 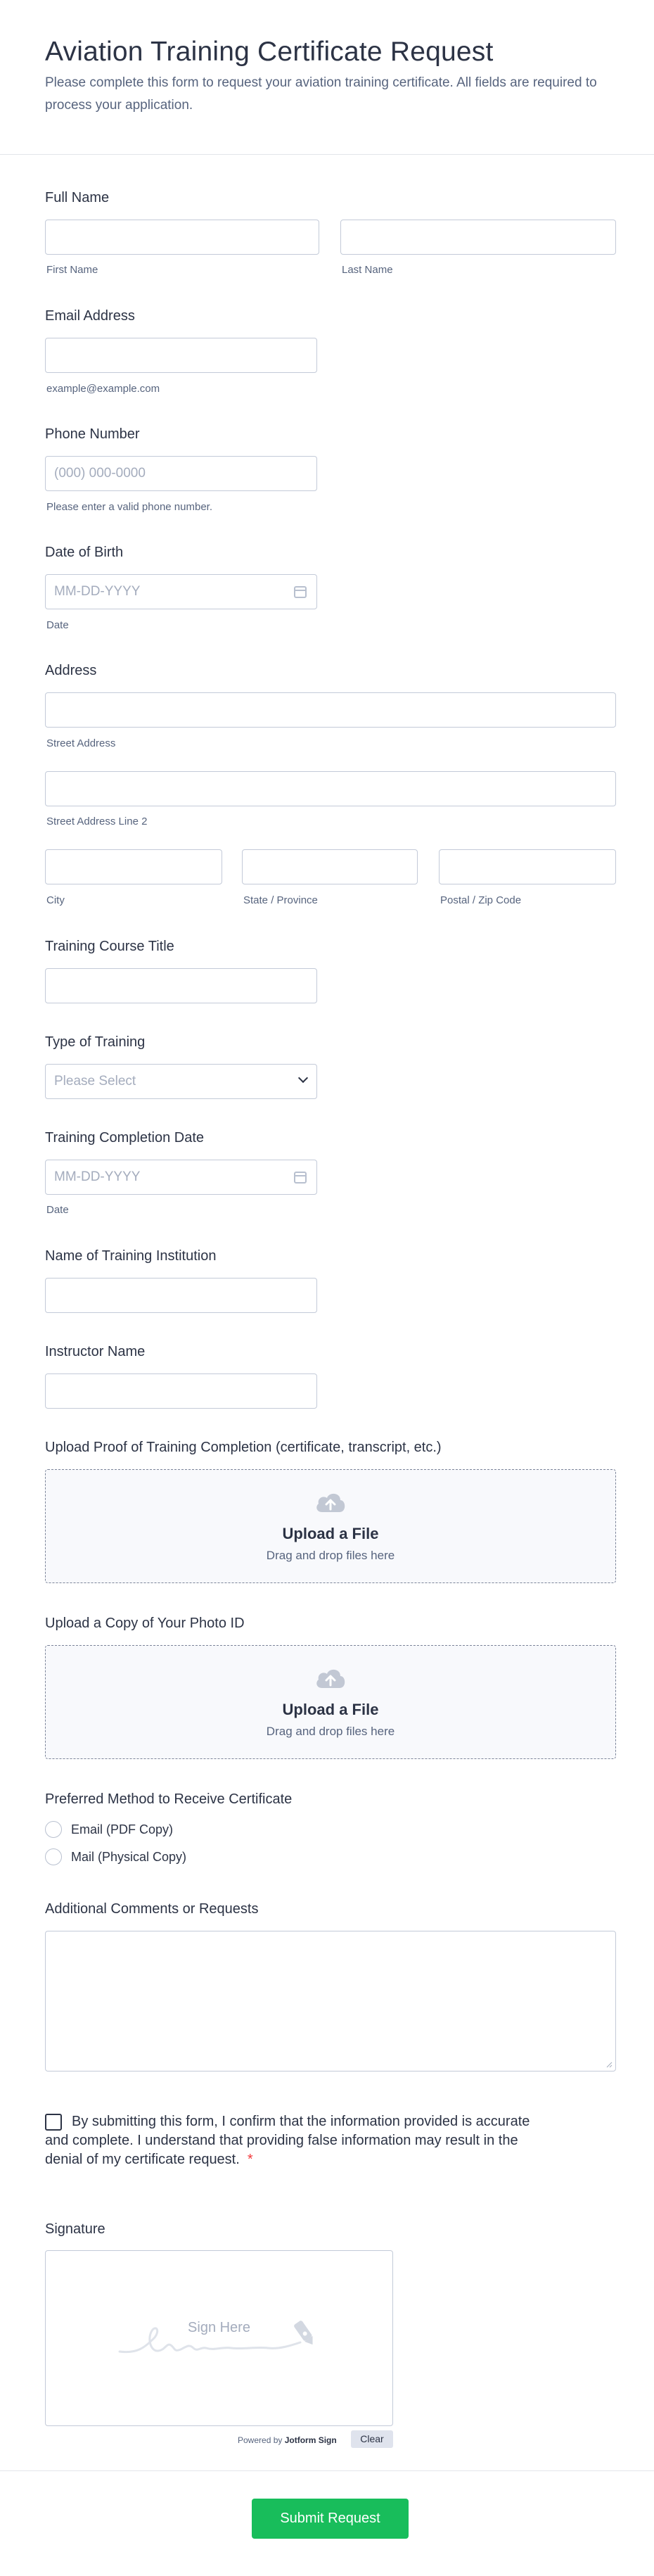 I want to click on upload-proof-sub: Drag and drop files here, so click(x=330, y=1555).